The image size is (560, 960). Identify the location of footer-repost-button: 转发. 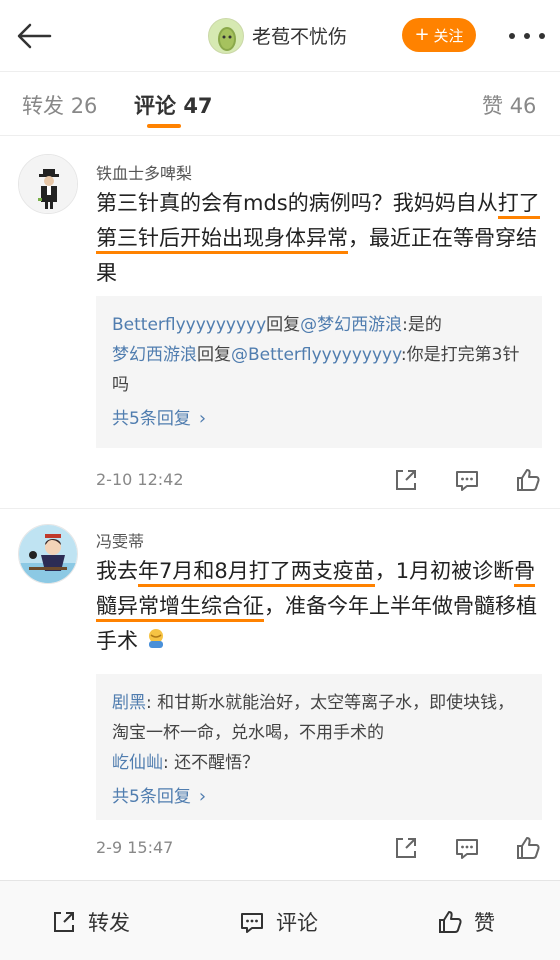
(90, 922).